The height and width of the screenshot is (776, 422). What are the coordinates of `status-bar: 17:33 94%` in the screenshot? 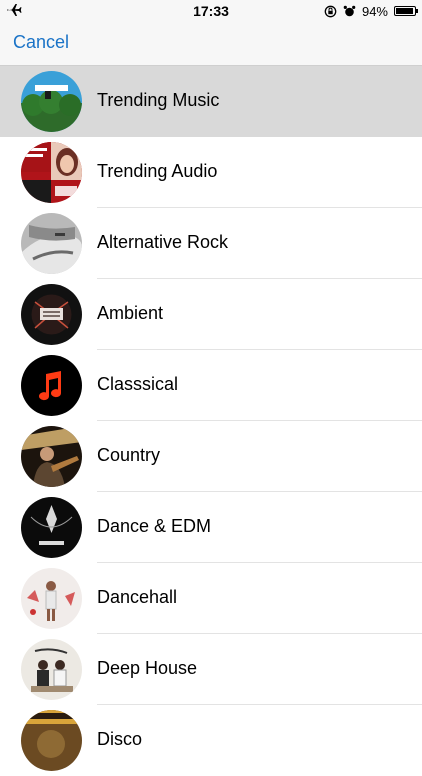 It's located at (211, 11).